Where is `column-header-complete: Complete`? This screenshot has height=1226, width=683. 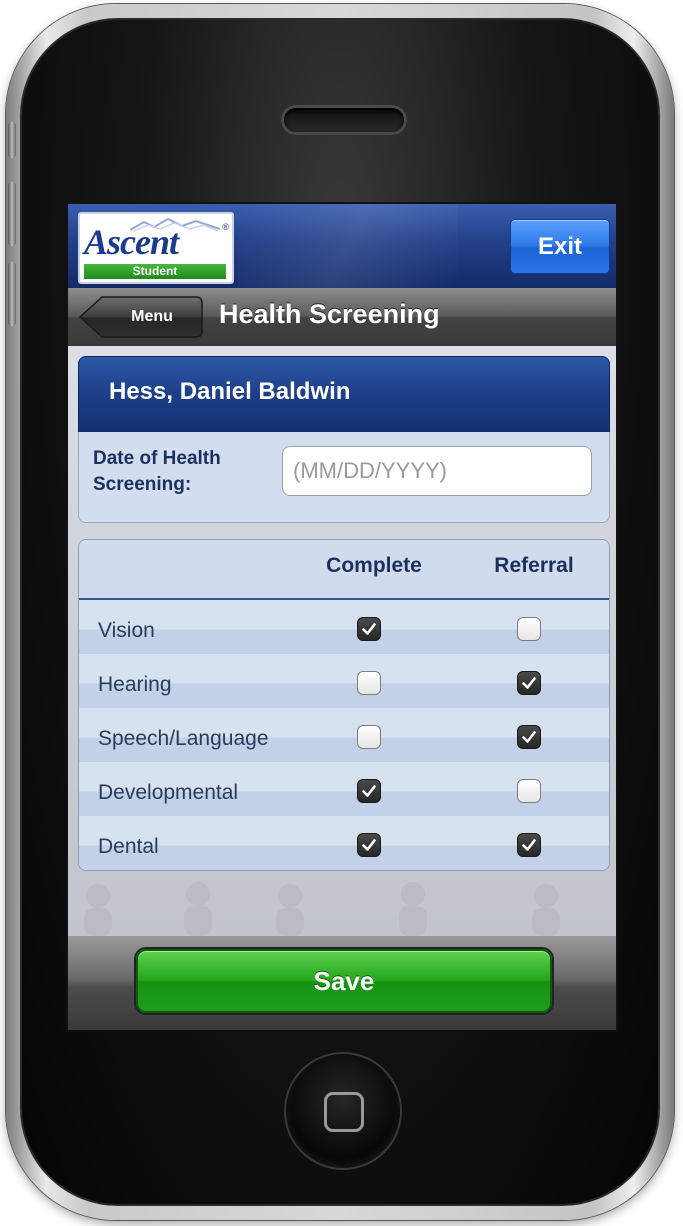 column-header-complete: Complete is located at coordinates (374, 565).